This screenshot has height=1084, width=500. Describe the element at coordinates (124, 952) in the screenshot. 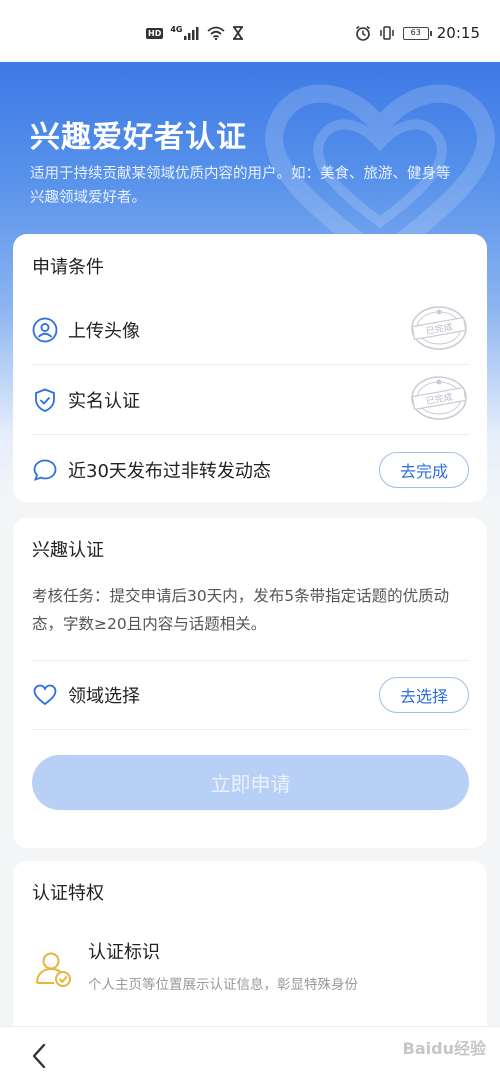

I see `privilege-title: 认证标识` at that location.